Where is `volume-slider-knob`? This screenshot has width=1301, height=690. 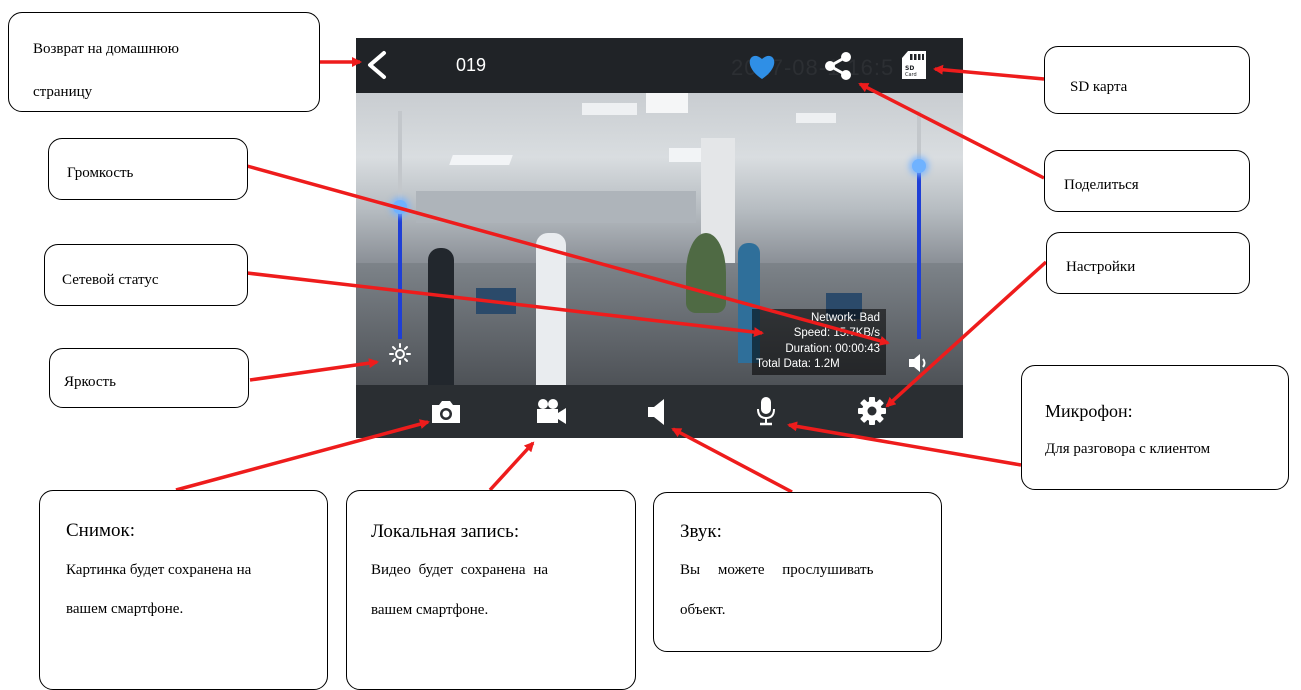
volume-slider-knob is located at coordinates (919, 165).